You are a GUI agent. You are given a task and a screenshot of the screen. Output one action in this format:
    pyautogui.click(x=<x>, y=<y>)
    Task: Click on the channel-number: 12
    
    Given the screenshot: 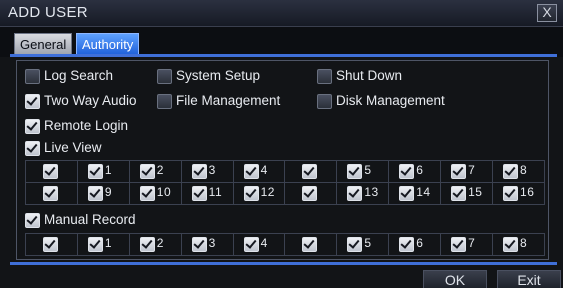 What is the action you would take?
    pyautogui.click(x=267, y=192)
    